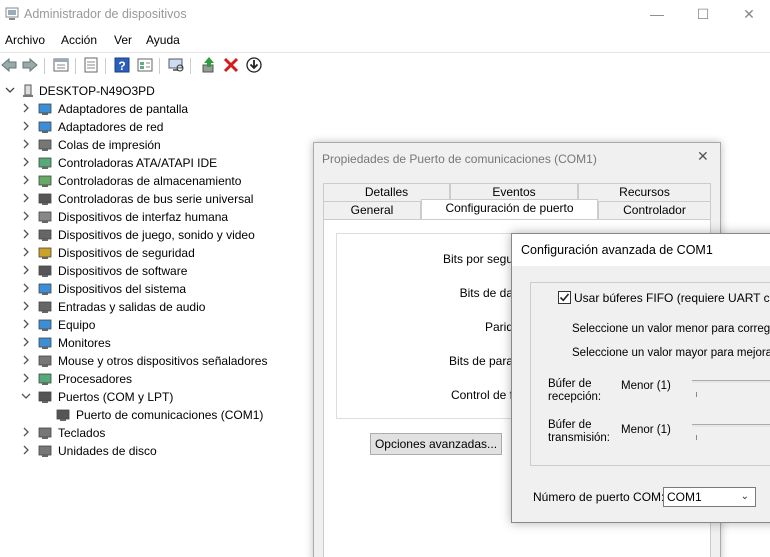 This screenshot has height=557, width=770. Describe the element at coordinates (145, 65) in the screenshot. I see `details-view-icon` at that location.